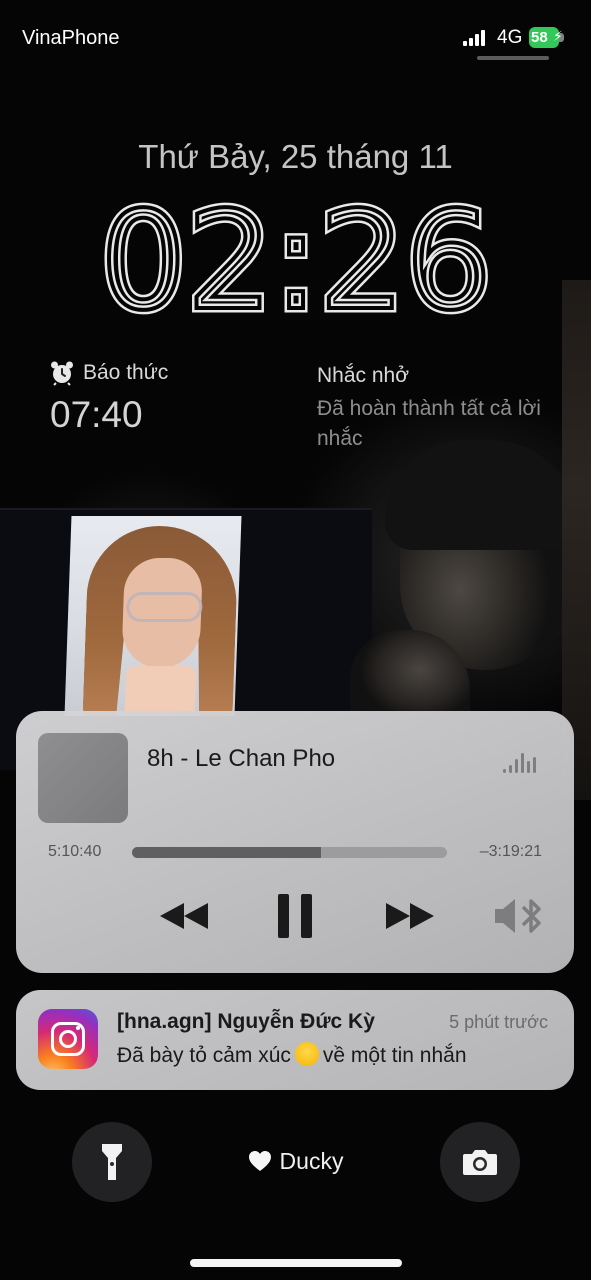 The image size is (591, 1280). I want to click on remaining-time: –3:19:21, so click(510, 851).